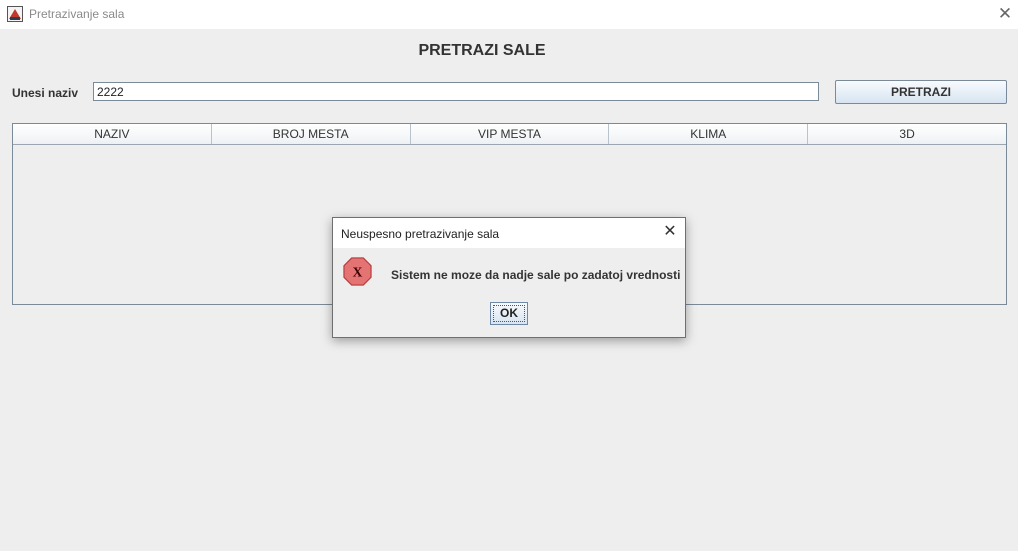  Describe the element at coordinates (45, 93) in the screenshot. I see `naziv-label: Unesi naziv` at that location.